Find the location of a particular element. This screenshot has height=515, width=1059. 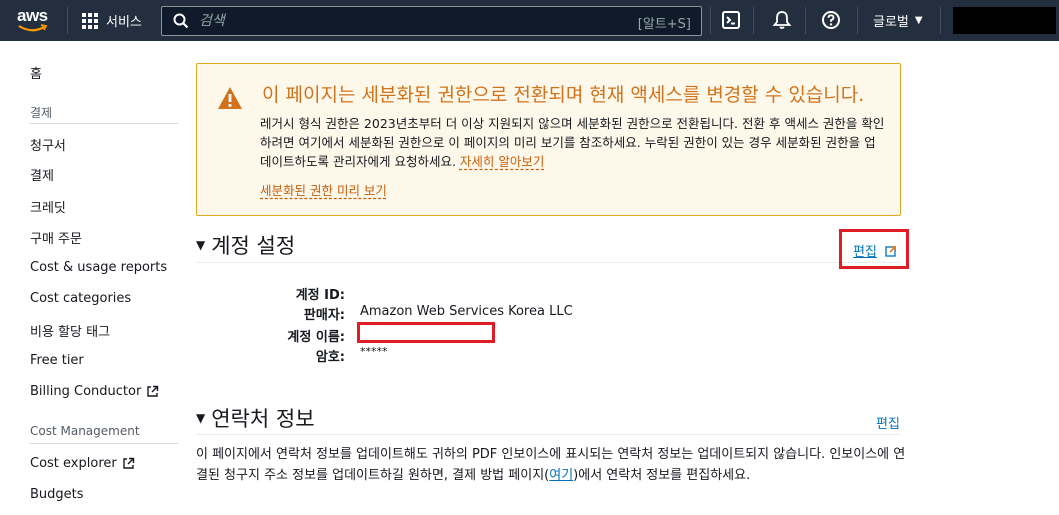

sidebar-item-home: 홈 is located at coordinates (36, 72).